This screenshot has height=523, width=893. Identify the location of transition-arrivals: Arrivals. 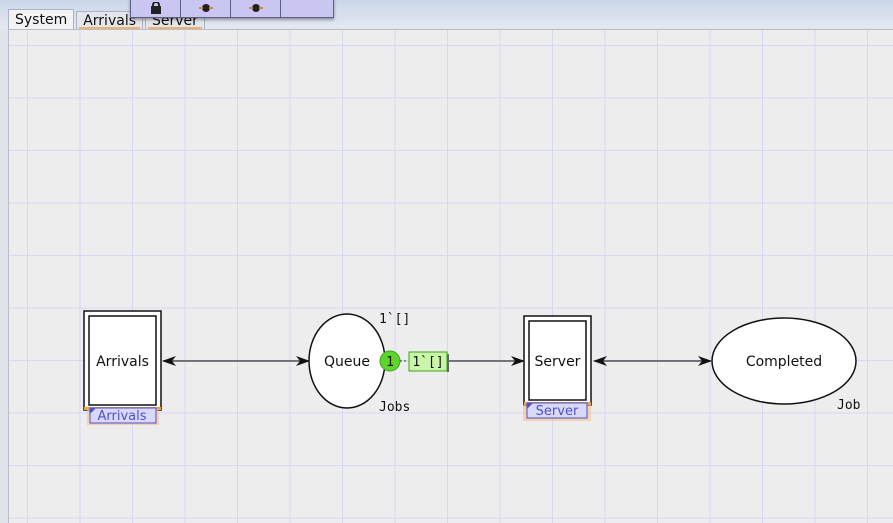
(122, 360).